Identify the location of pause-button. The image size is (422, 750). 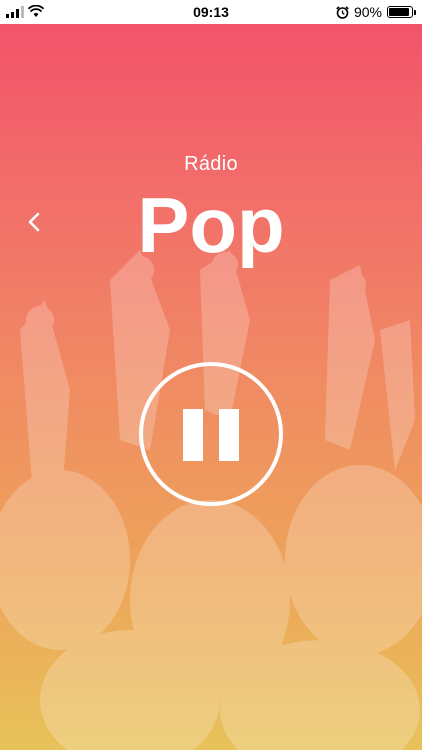
(211, 434).